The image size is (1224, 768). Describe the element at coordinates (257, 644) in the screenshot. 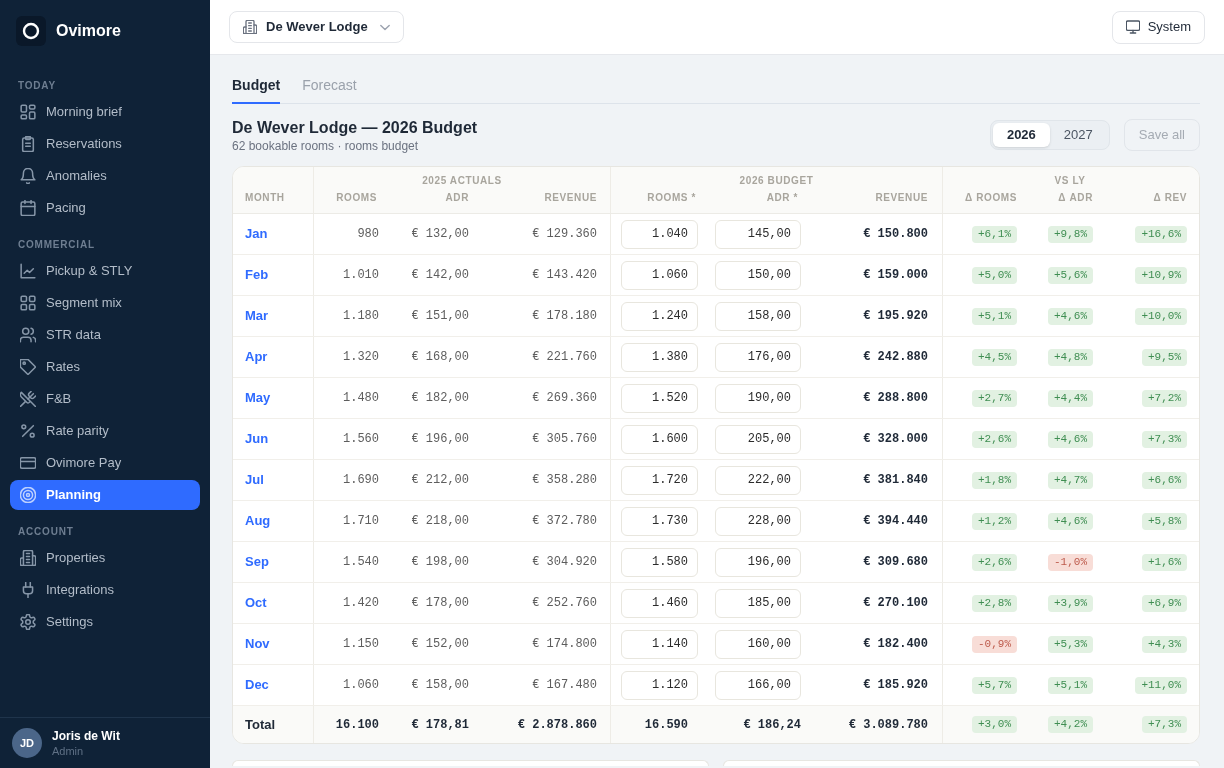

I see `month-link: Nov` at that location.